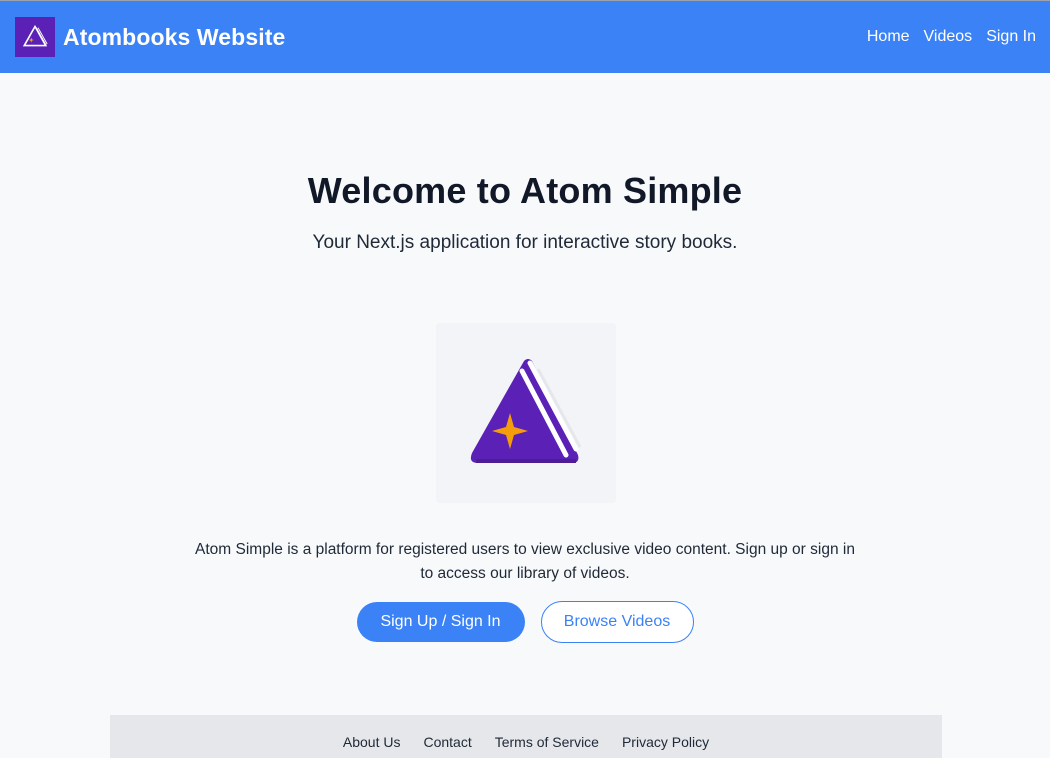  I want to click on footer-contact-link: Contact, so click(447, 742).